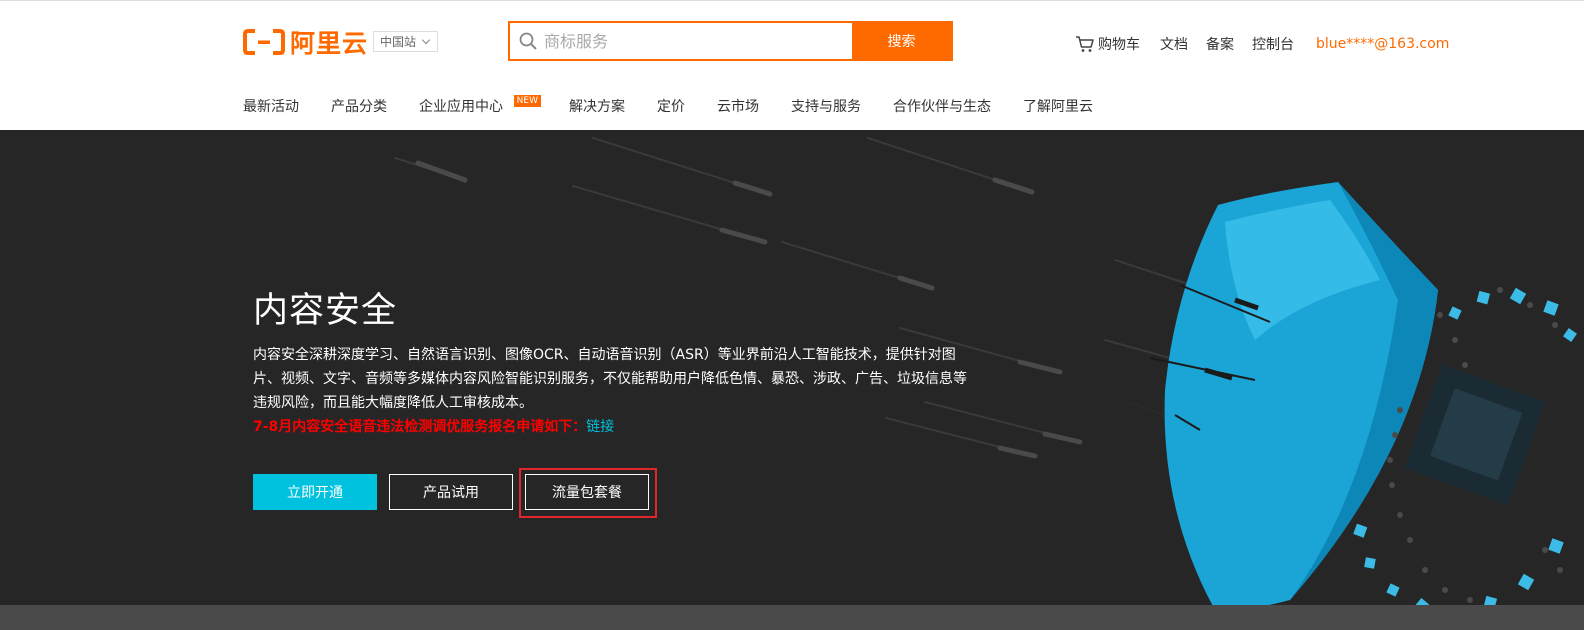 This screenshot has height=630, width=1584. Describe the element at coordinates (600, 427) in the screenshot. I see `hero-notice-link: 链接` at that location.